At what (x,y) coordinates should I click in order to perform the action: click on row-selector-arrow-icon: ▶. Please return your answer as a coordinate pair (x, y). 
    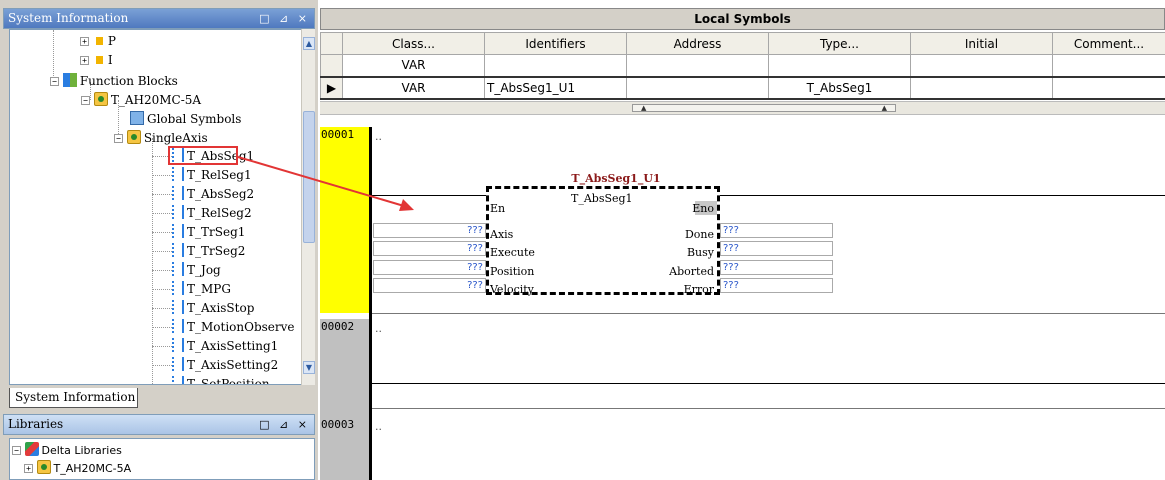
    Looking at the image, I should click on (331, 87).